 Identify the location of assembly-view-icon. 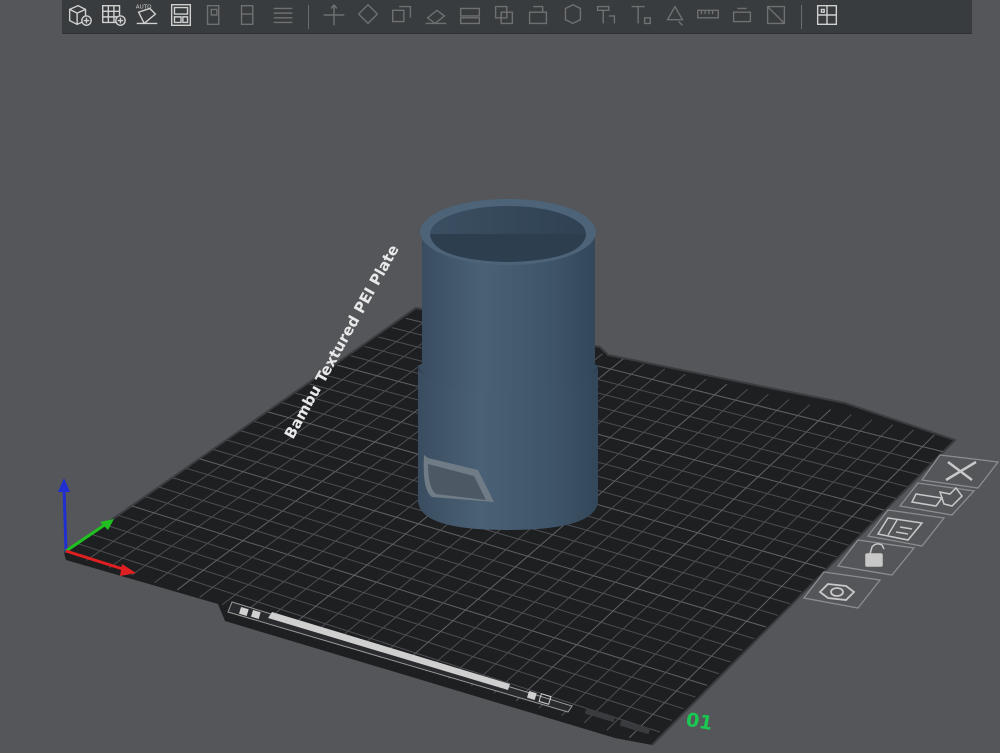
(827, 17).